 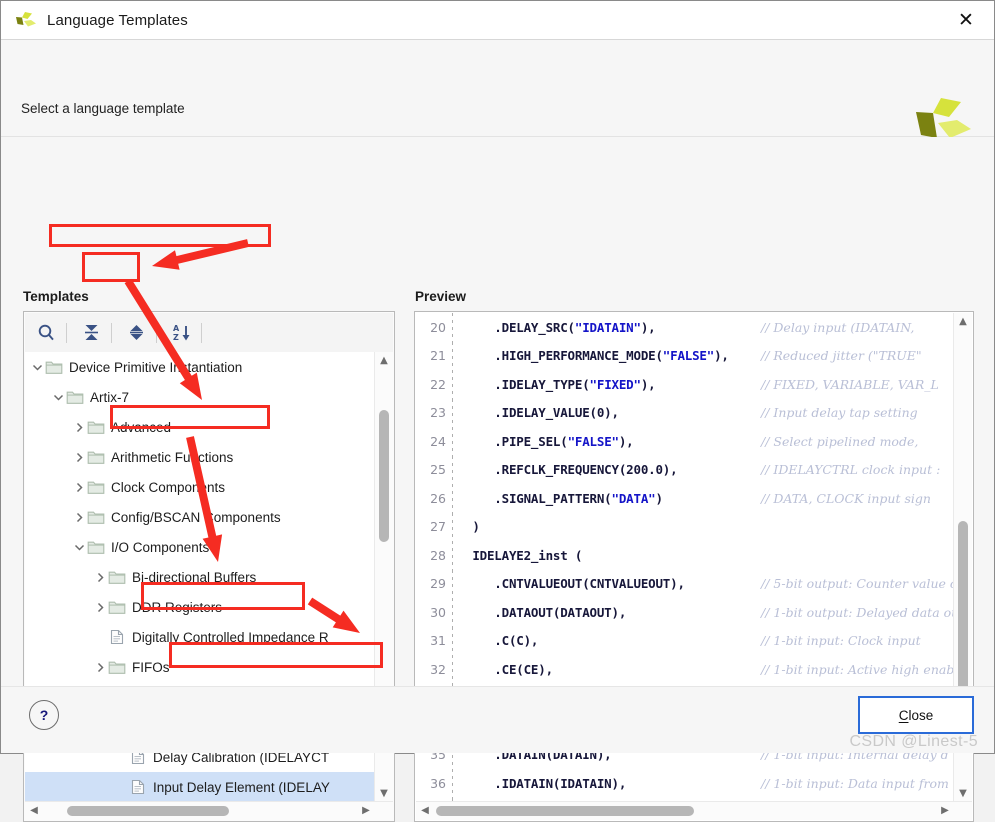 What do you see at coordinates (181, 333) in the screenshot?
I see `sort-az-icon: A Z` at bounding box center [181, 333].